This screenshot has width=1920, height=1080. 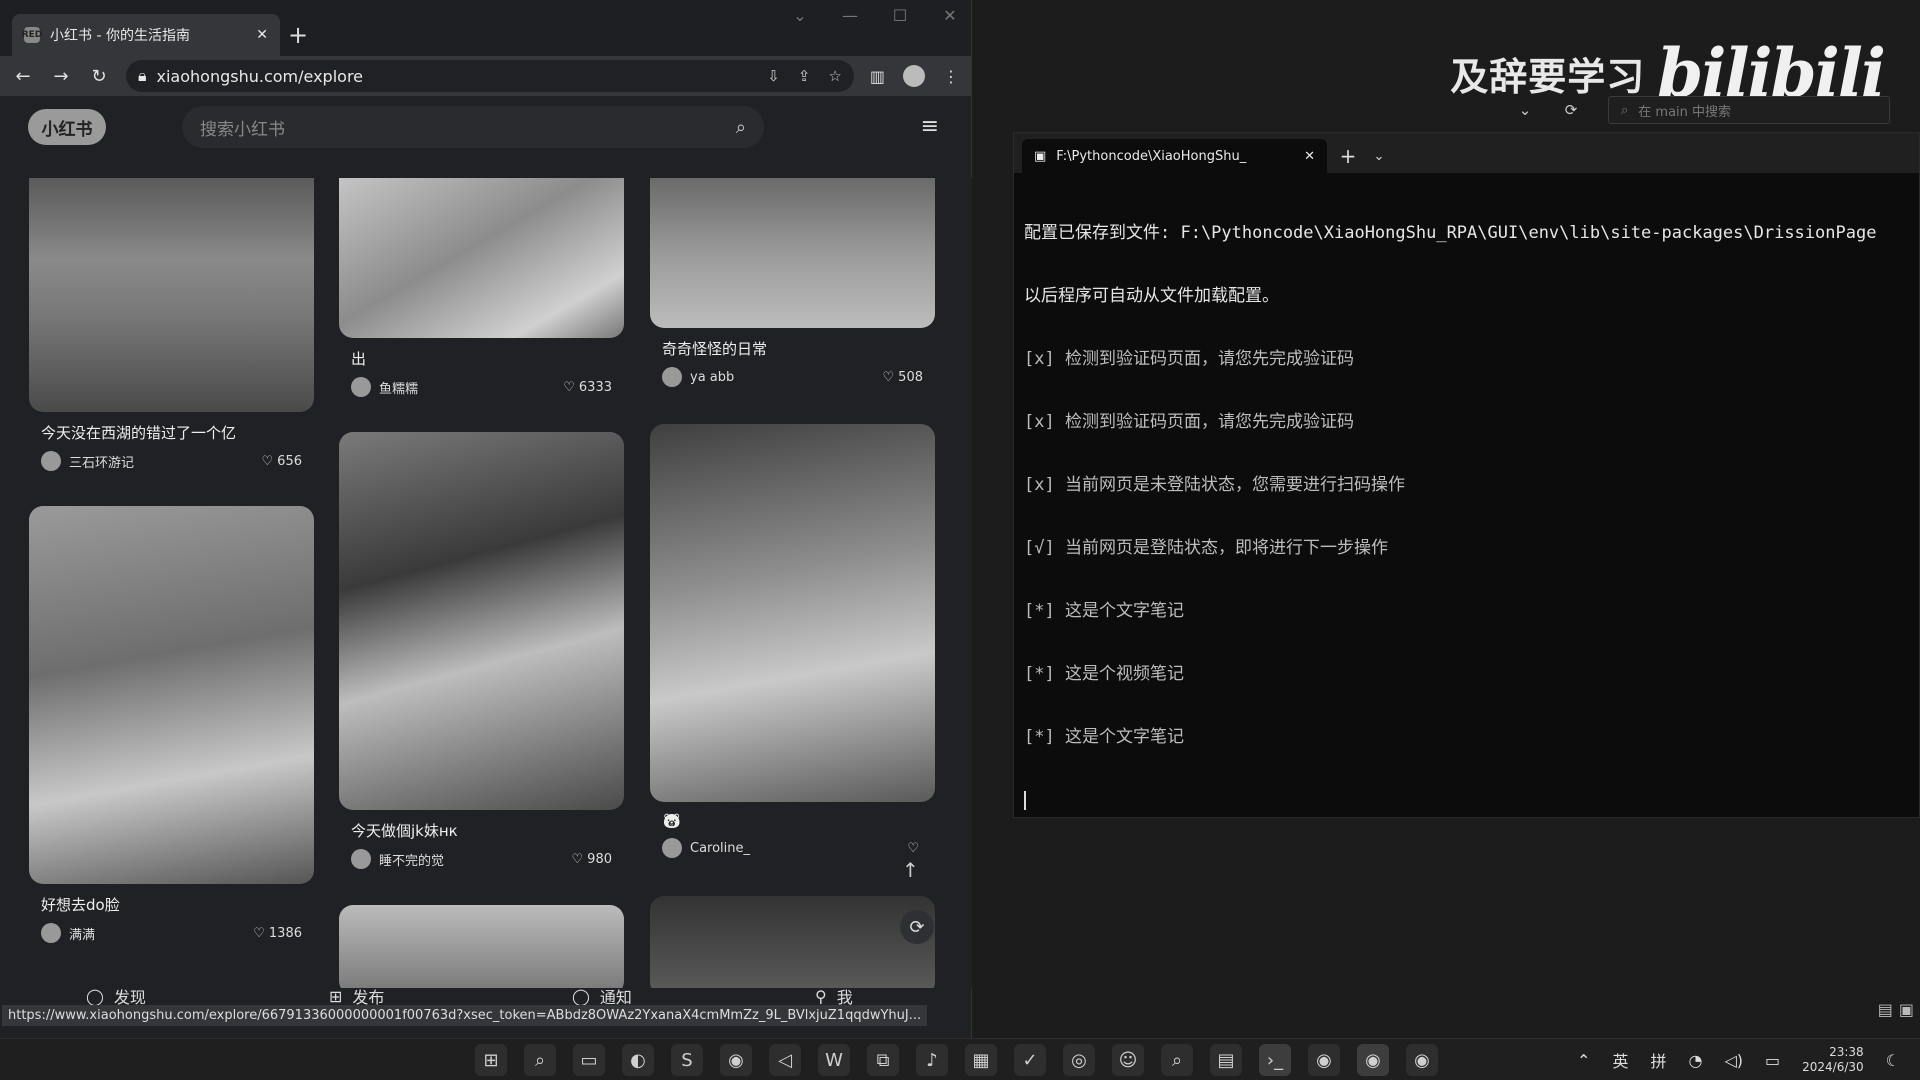 What do you see at coordinates (915, 848) in the screenshot?
I see `like-count: ♡` at bounding box center [915, 848].